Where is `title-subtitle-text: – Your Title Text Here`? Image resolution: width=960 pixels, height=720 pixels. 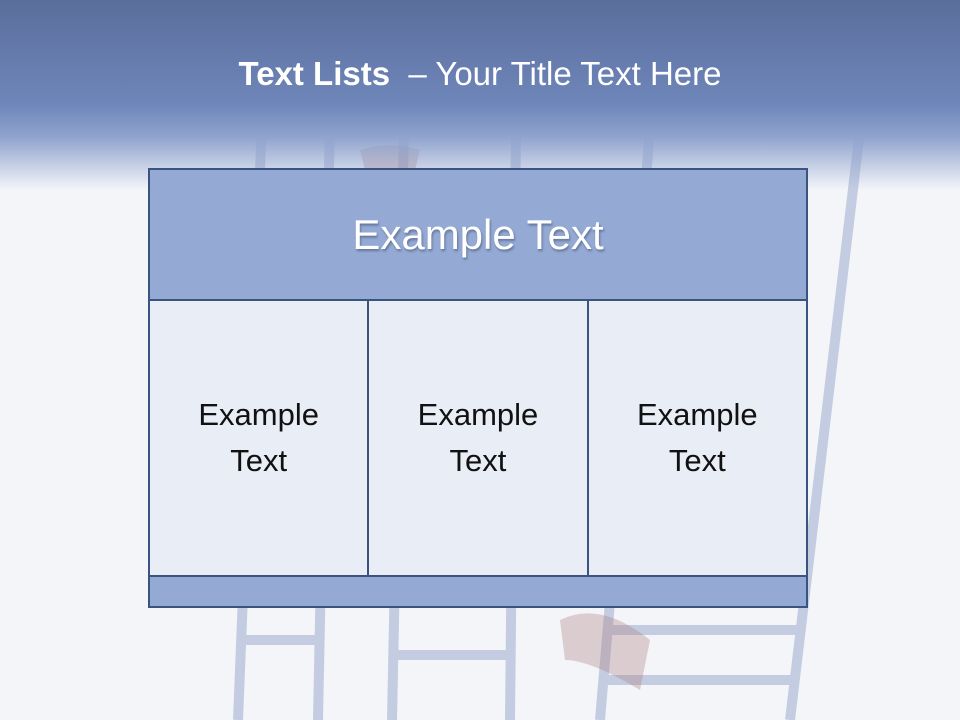
title-subtitle-text: – Your Title Text Here is located at coordinates (565, 73).